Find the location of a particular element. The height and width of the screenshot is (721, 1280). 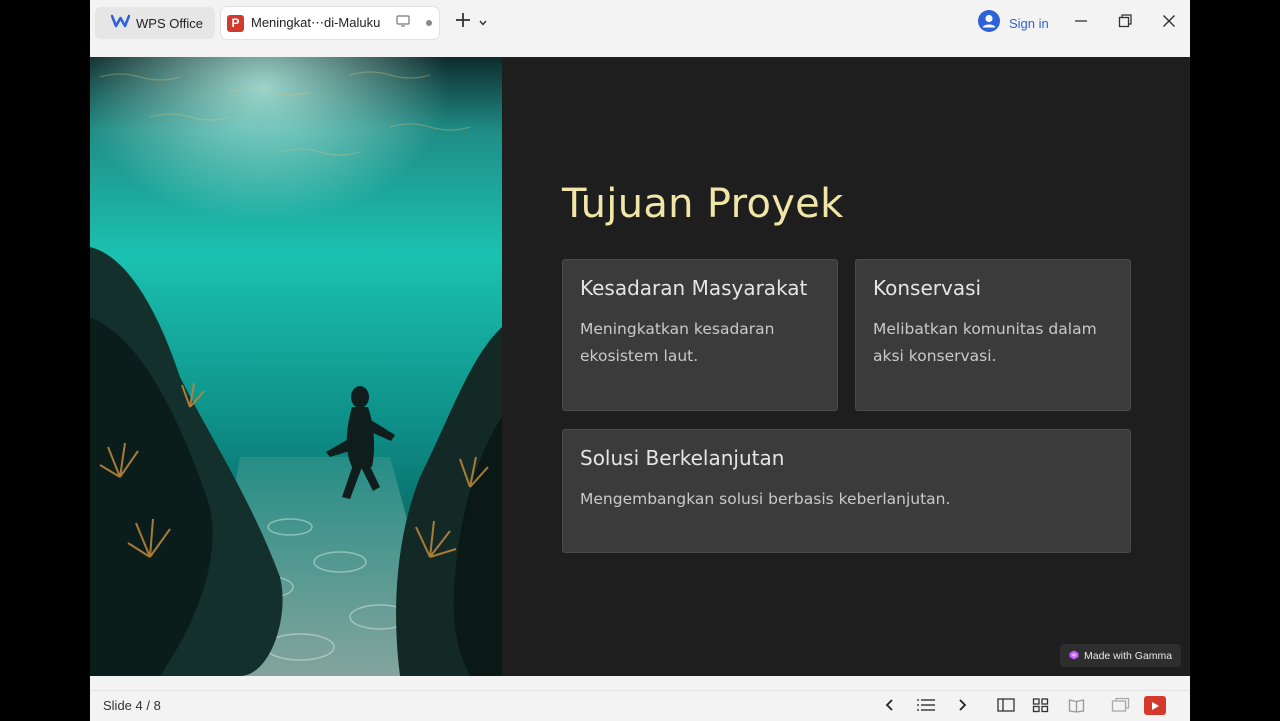

card-title: Kesadaran Masyarakat is located at coordinates (694, 288).